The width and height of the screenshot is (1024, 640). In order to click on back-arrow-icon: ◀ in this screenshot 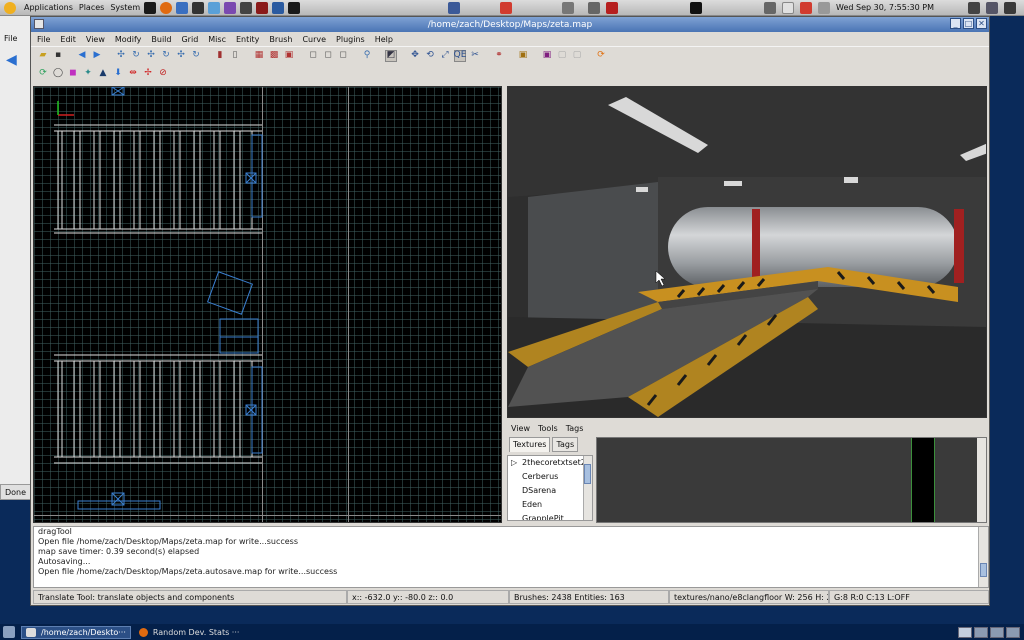, I will do `click(11, 60)`.